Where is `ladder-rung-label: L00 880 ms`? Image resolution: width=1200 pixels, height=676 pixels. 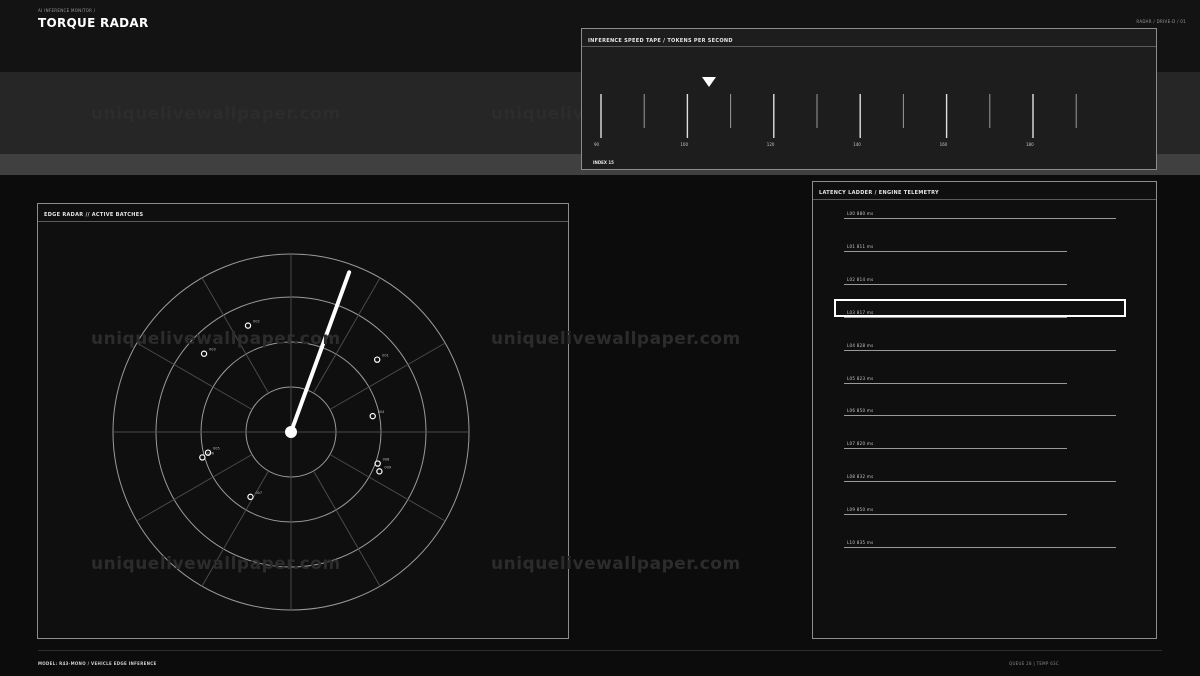 ladder-rung-label: L00 880 ms is located at coordinates (860, 213).